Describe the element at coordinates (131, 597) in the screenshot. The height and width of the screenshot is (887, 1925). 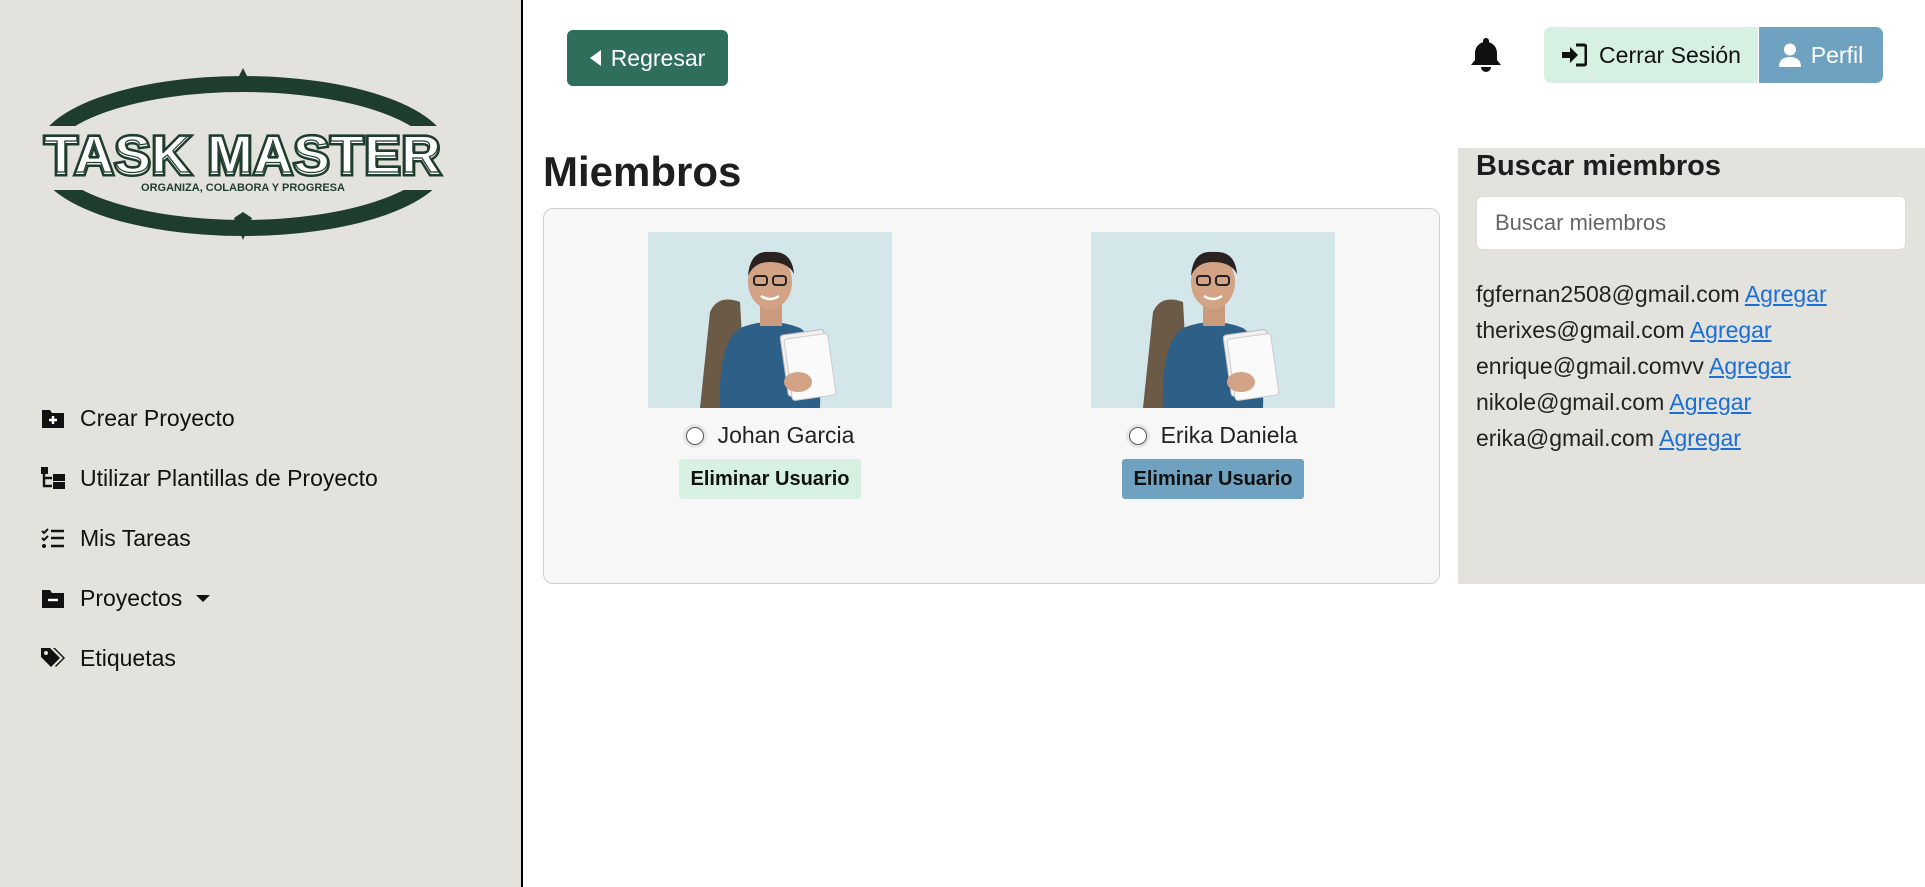
I see `sidebar-item-label: Proyectos` at that location.